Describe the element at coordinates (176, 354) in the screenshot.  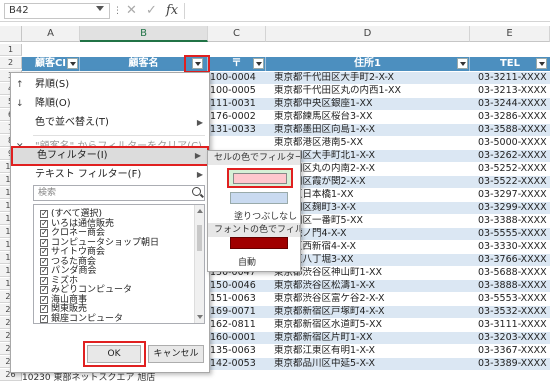
I see `cancel-button: キャンセル` at that location.